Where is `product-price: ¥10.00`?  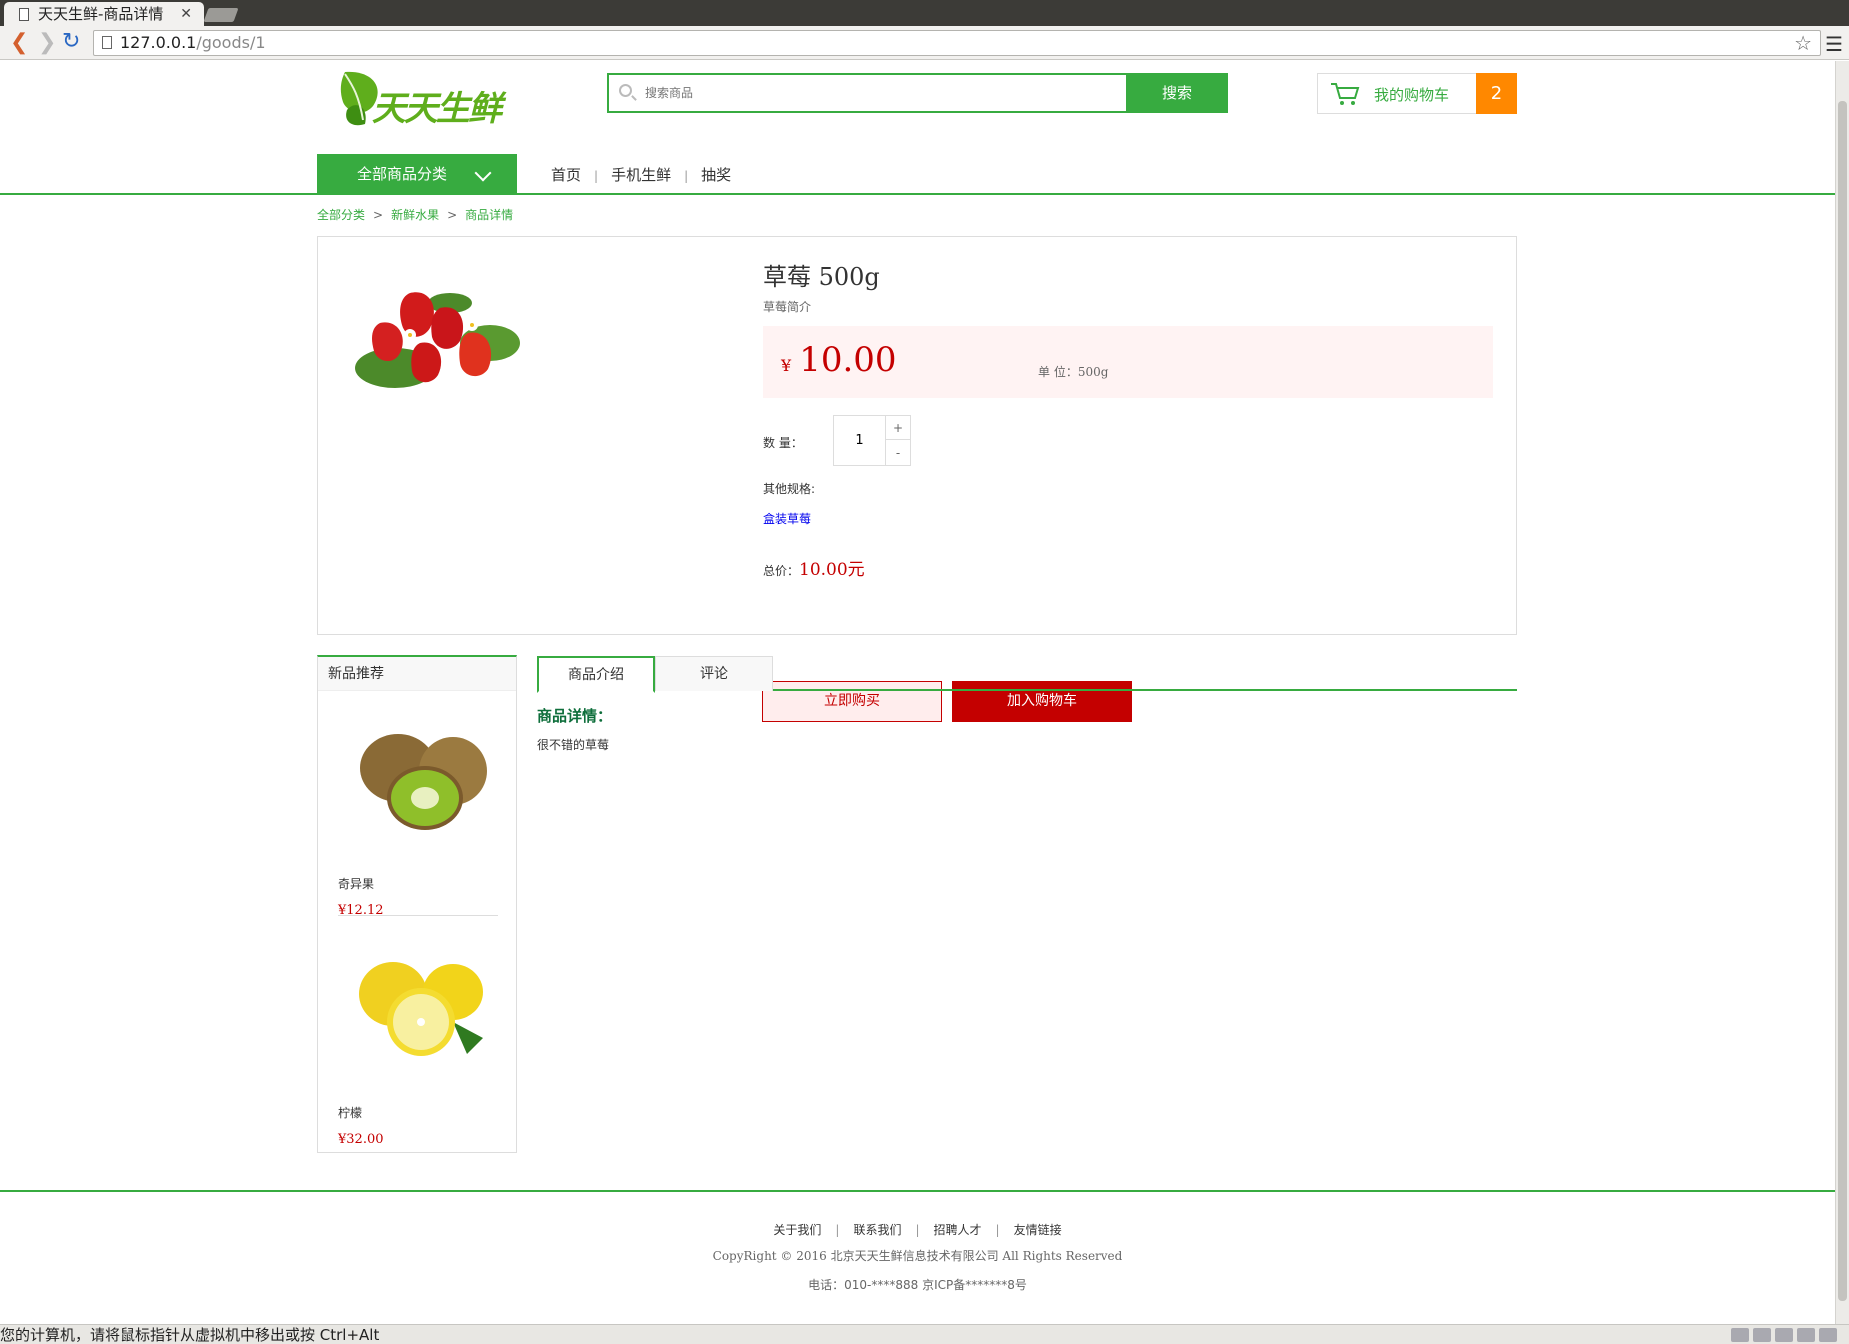
product-price: ¥10.00 is located at coordinates (839, 360).